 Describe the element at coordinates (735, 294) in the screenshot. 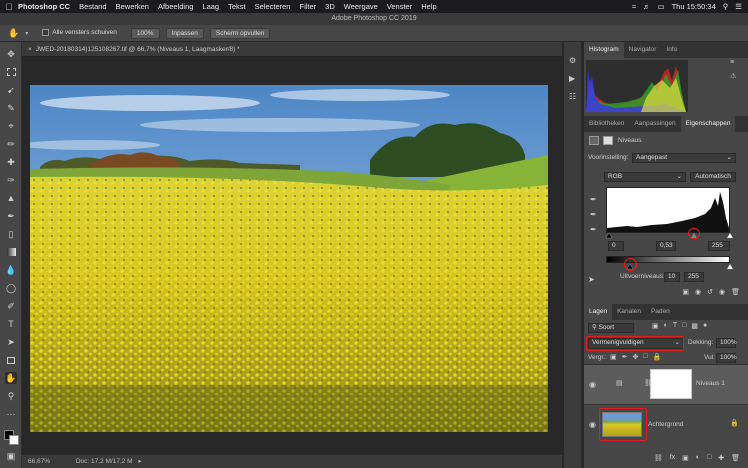

I see `delete-icon: 🗑` at that location.